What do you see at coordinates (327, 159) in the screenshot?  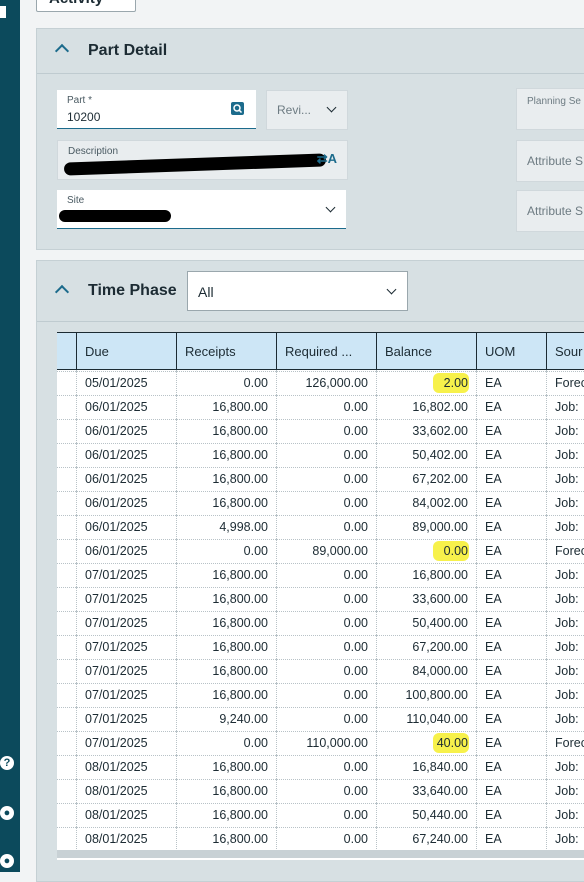 I see `translate-icon: ⇄A` at bounding box center [327, 159].